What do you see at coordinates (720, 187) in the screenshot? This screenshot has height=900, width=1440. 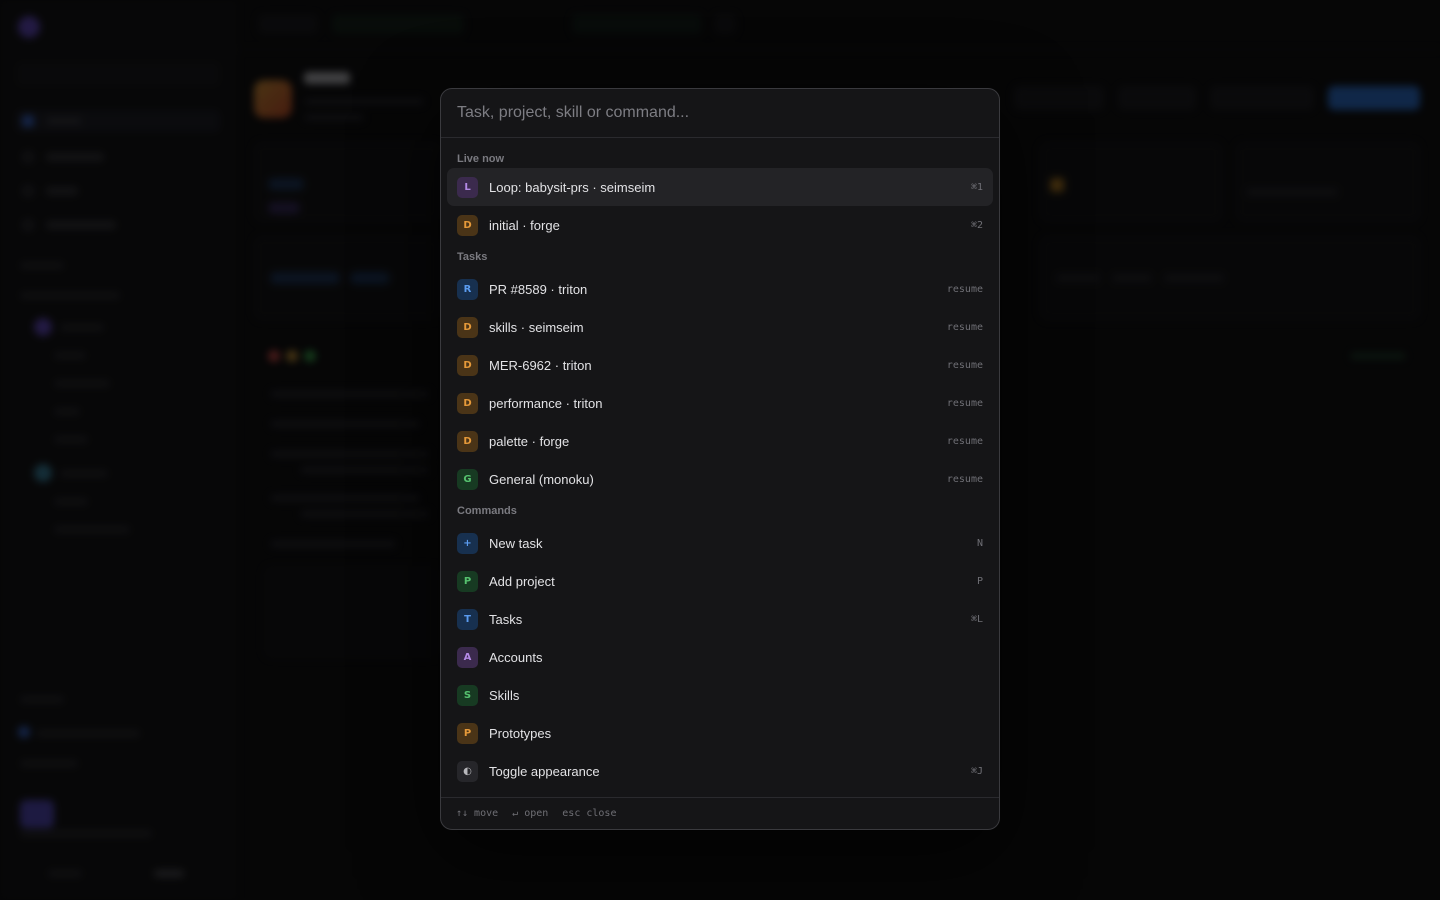 I see `result-item-loop-babysit-prs: L Loop: babysit-prs · seimseim ⌘1` at bounding box center [720, 187].